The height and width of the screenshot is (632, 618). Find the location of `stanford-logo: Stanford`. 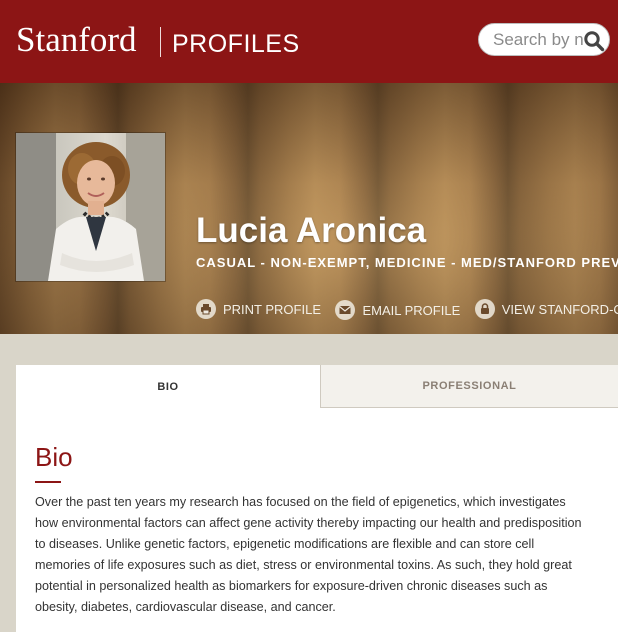

stanford-logo: Stanford is located at coordinates (76, 39).